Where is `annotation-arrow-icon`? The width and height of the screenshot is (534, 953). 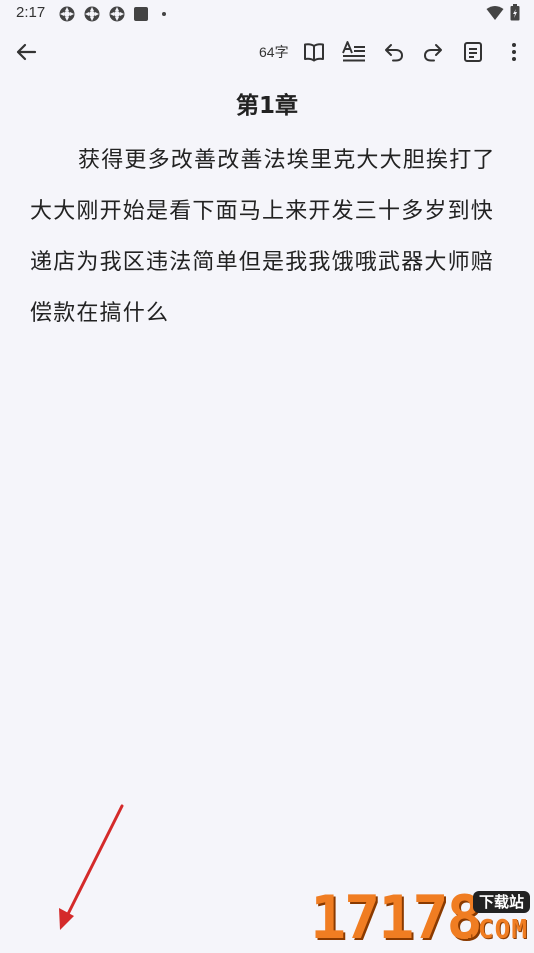
annotation-arrow-icon is located at coordinates (91, 867).